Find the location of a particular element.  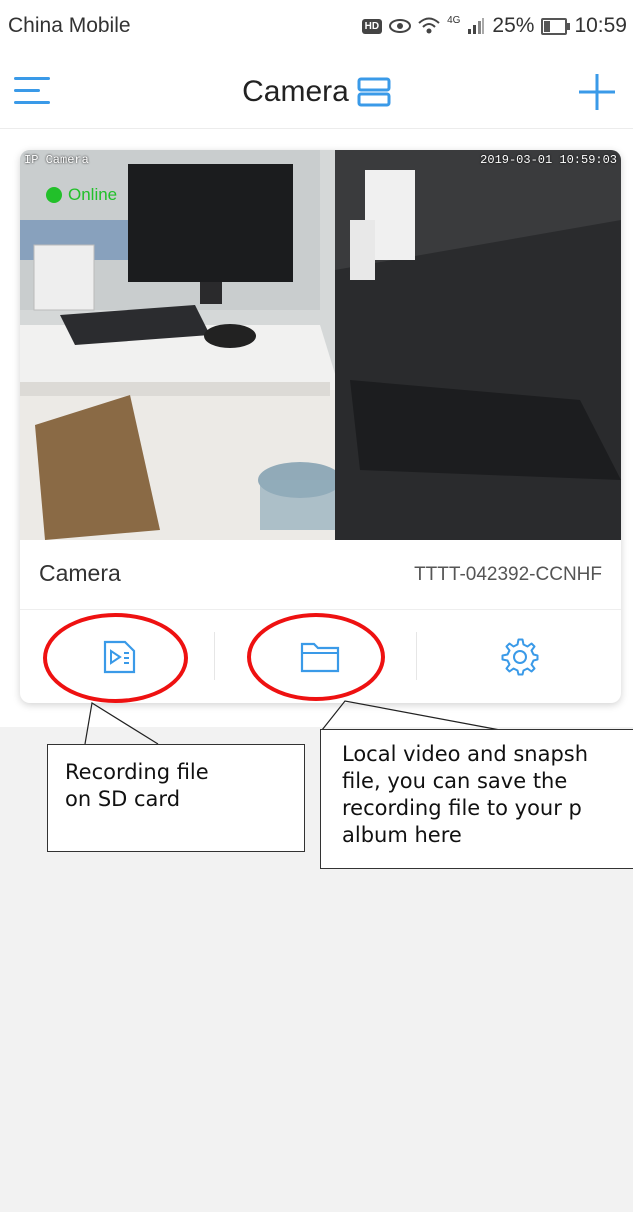

status-icons: HD 4G 25% 10:59 is located at coordinates (494, 26).